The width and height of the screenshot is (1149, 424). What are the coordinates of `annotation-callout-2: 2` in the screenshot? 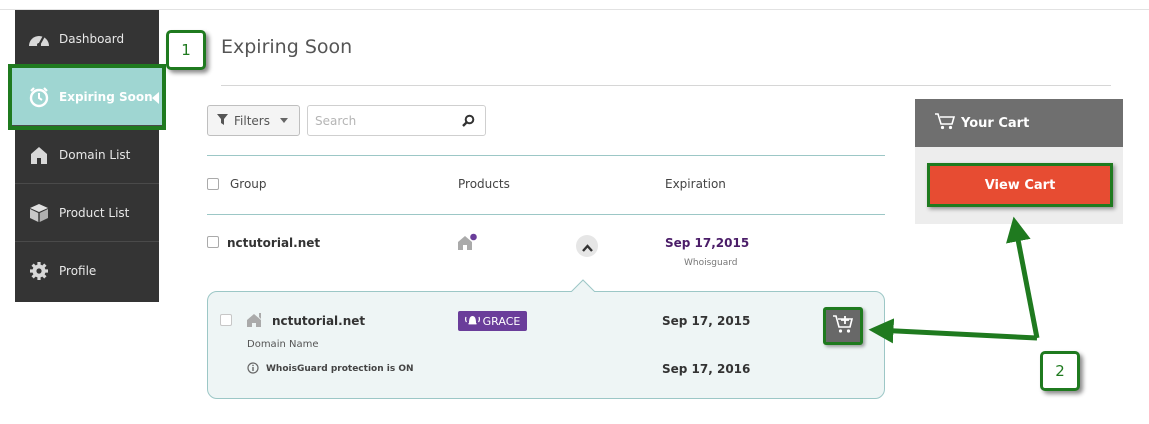 It's located at (1060, 371).